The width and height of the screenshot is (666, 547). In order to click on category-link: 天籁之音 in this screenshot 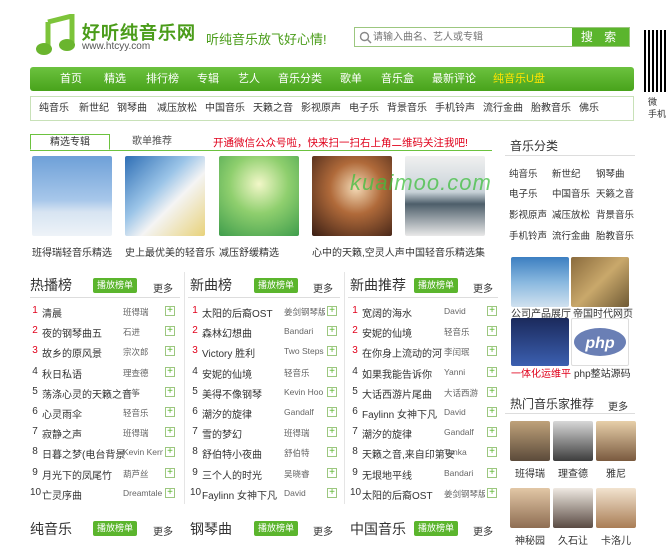, I will do `click(615, 193)`.